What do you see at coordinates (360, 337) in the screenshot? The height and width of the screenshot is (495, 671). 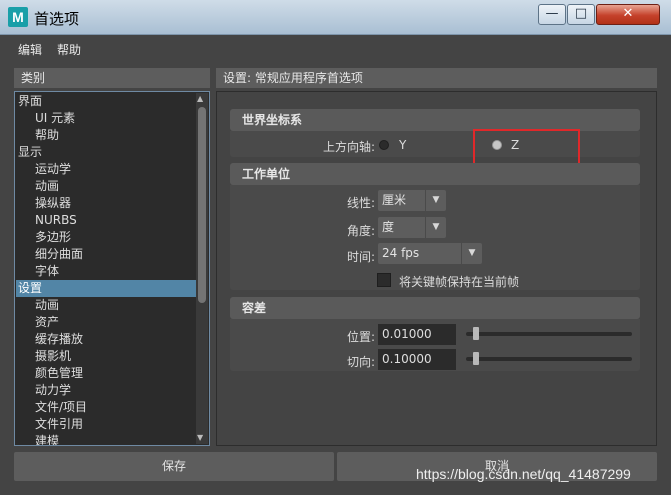 I see `position-label: 位置:` at bounding box center [360, 337].